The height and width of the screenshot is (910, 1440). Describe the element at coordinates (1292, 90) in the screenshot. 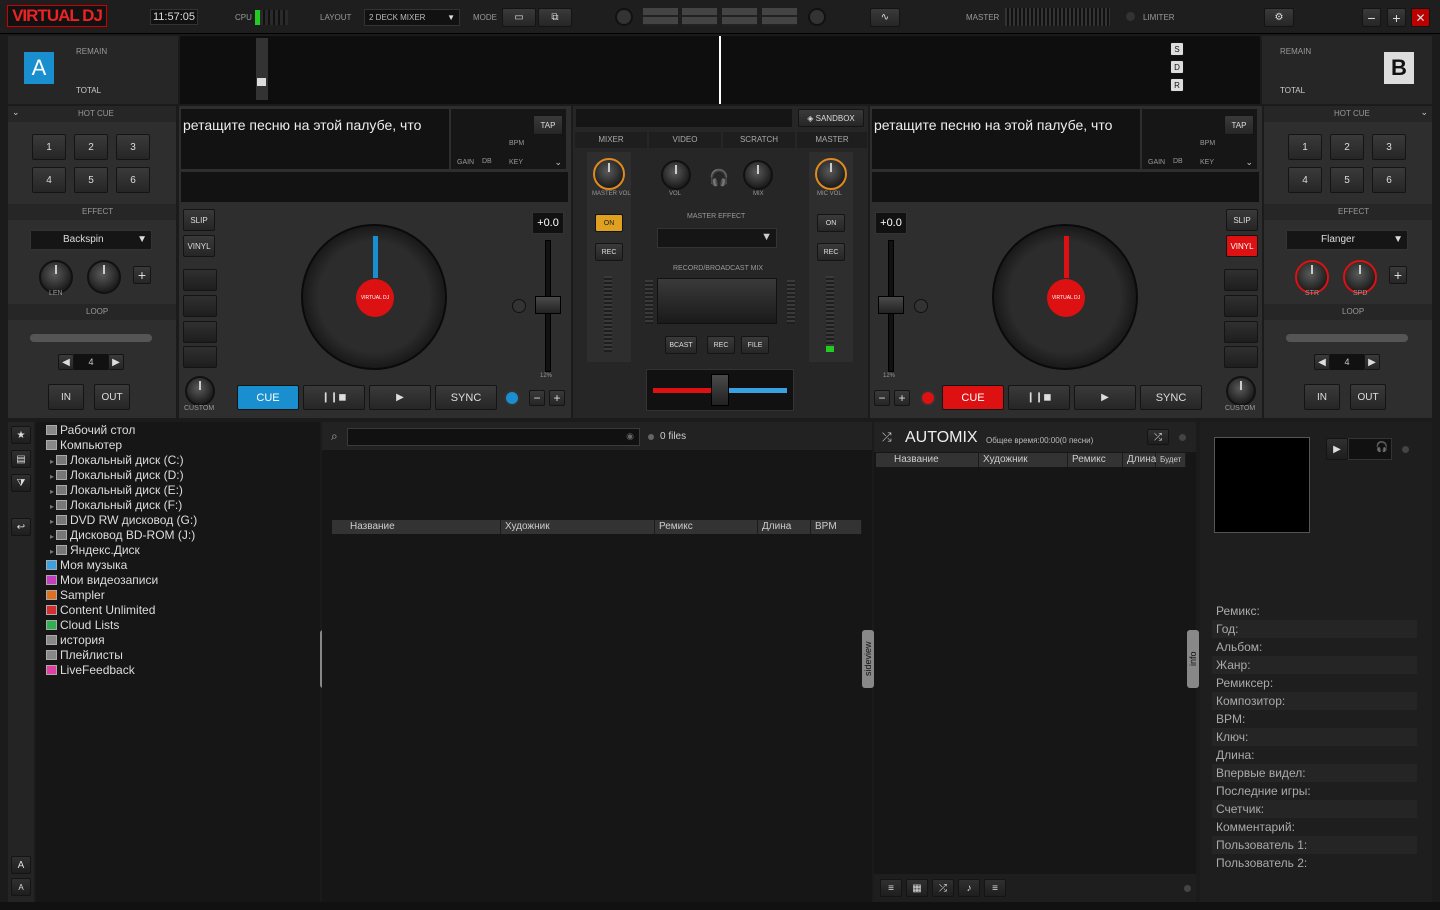

I see `deck-b-total: TOTAL` at that location.